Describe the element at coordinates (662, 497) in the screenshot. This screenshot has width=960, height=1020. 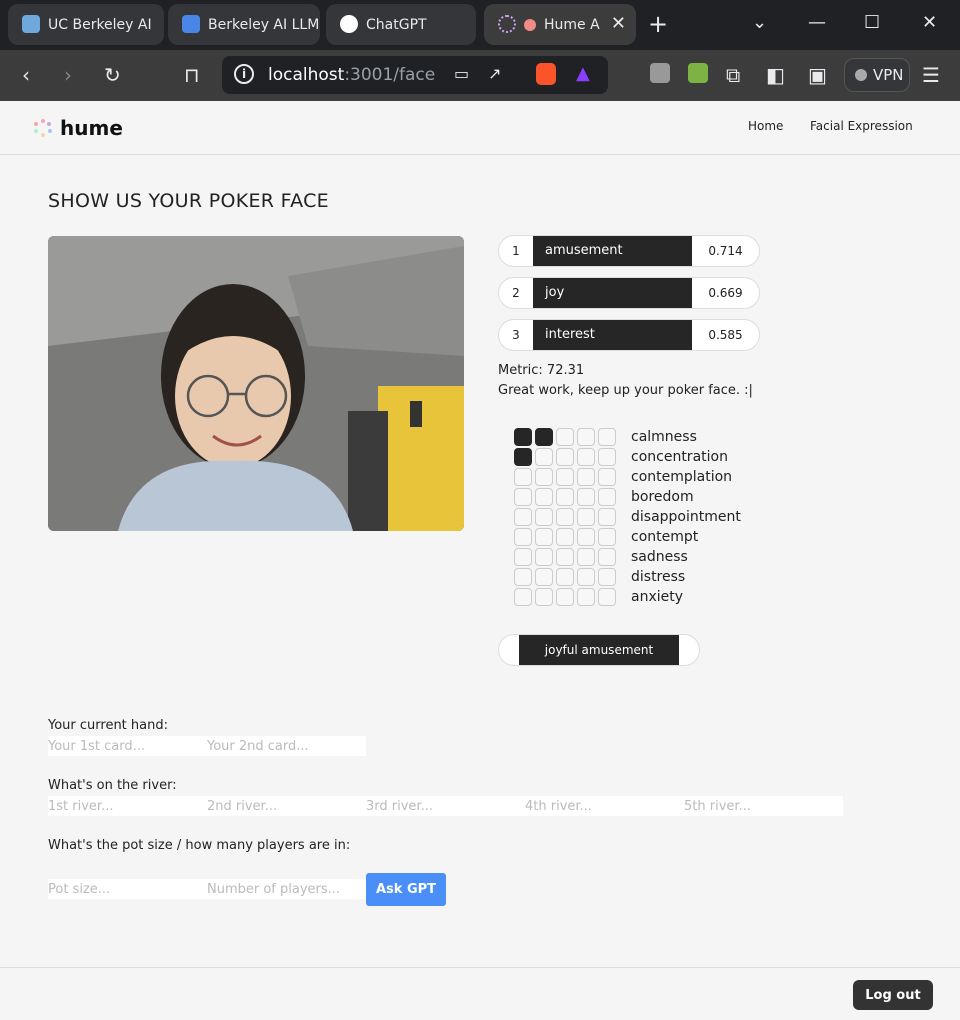
I see `emotion-label: boredom` at that location.